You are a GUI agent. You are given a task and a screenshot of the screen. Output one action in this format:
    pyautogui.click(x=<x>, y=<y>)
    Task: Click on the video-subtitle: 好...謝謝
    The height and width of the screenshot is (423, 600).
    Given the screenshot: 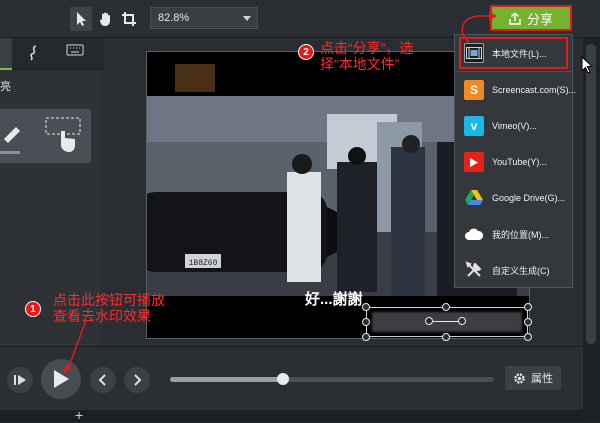 What is the action you would take?
    pyautogui.click(x=334, y=299)
    